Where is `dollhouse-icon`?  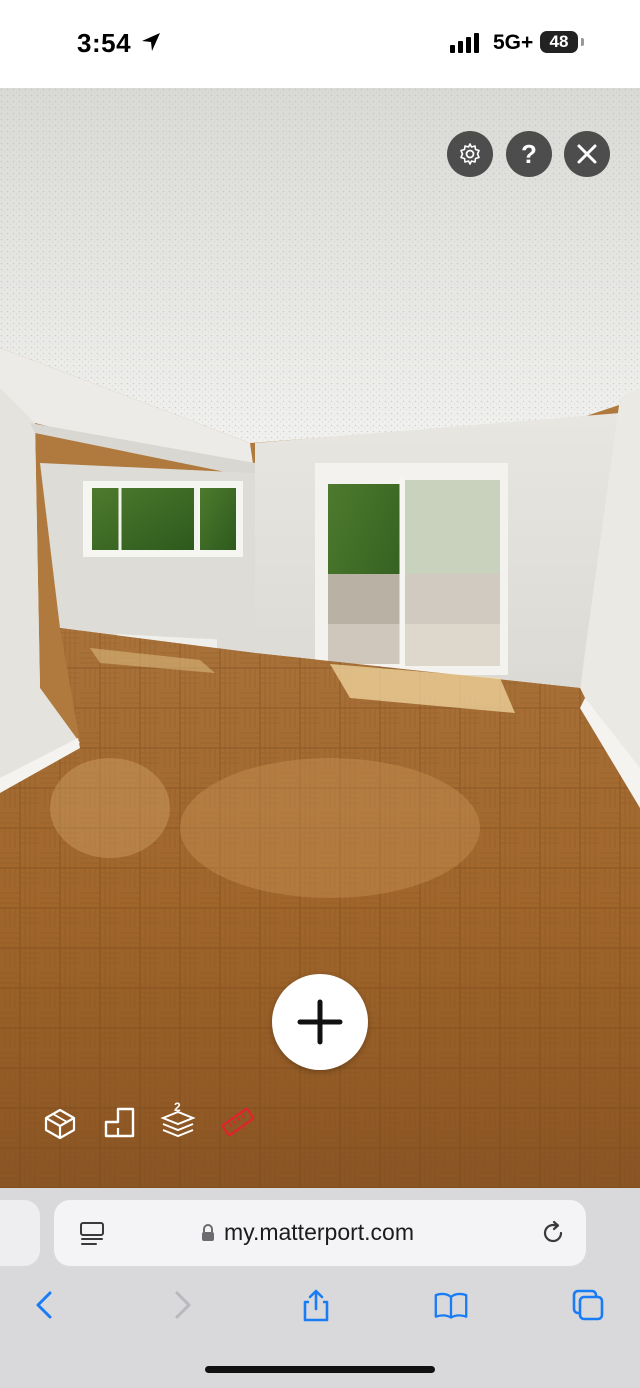 dollhouse-icon is located at coordinates (60, 1122).